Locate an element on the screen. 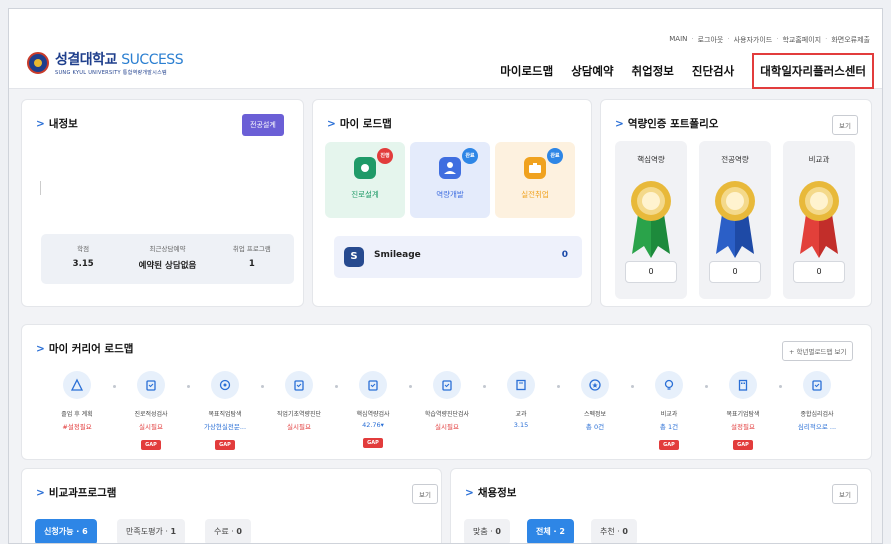 This screenshot has height=544, width=891. career-step: 비교과 총 1건 GAP is located at coordinates (669, 410).